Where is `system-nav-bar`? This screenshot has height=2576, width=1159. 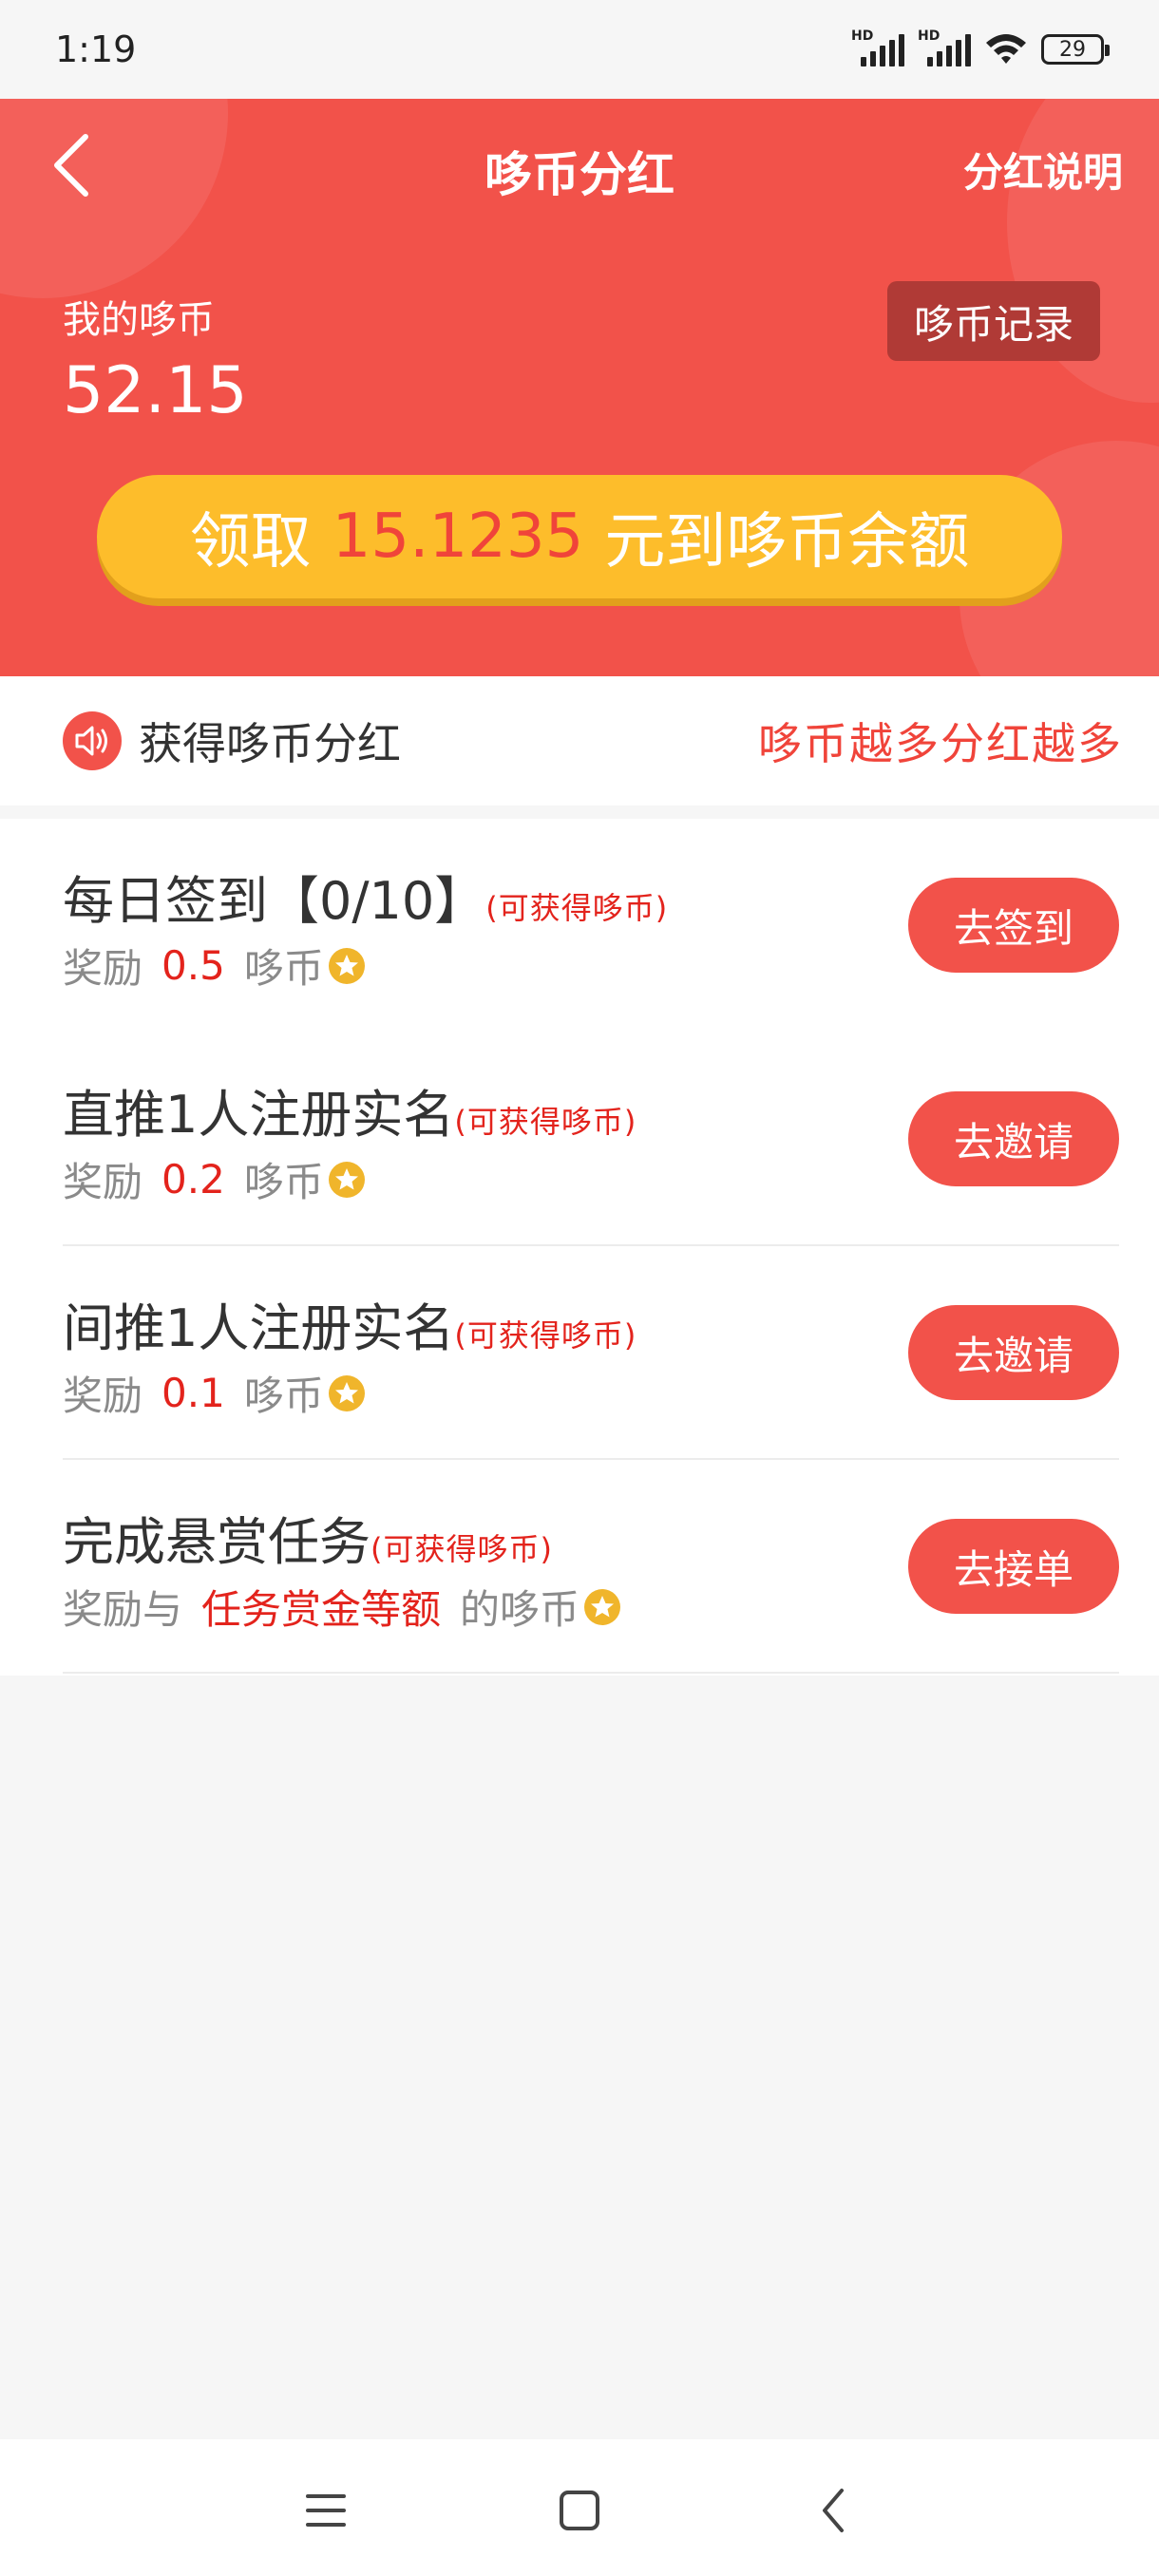
system-nav-bar is located at coordinates (579, 2507).